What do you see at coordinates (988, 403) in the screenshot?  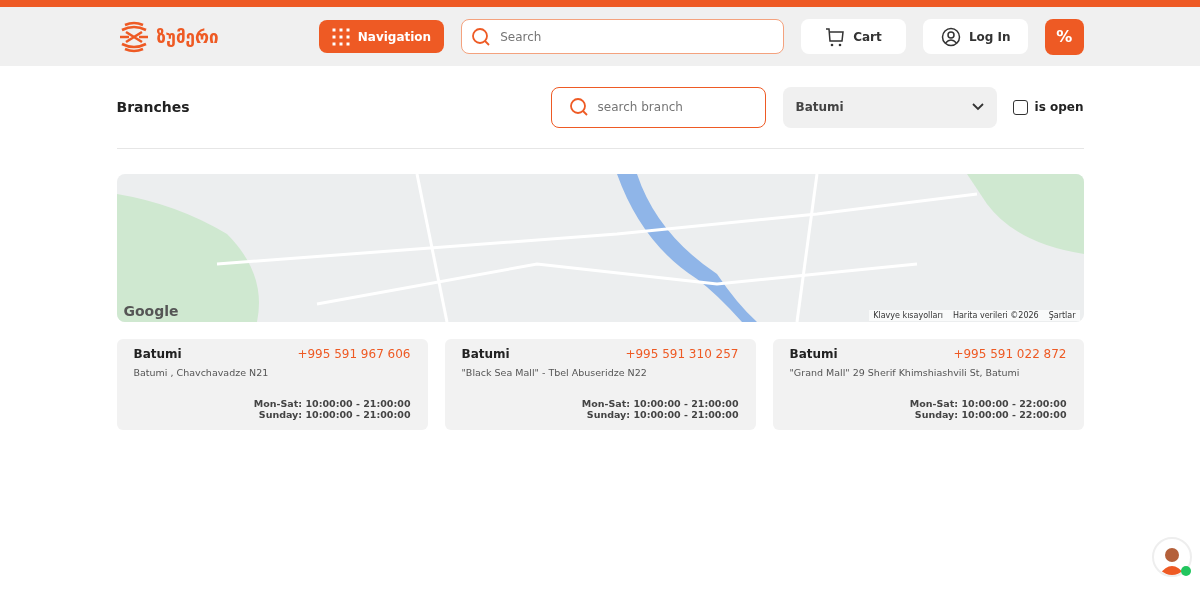 I see `branch-hours: Mon-Sat: 10:00:00 - 22:00:00` at bounding box center [988, 403].